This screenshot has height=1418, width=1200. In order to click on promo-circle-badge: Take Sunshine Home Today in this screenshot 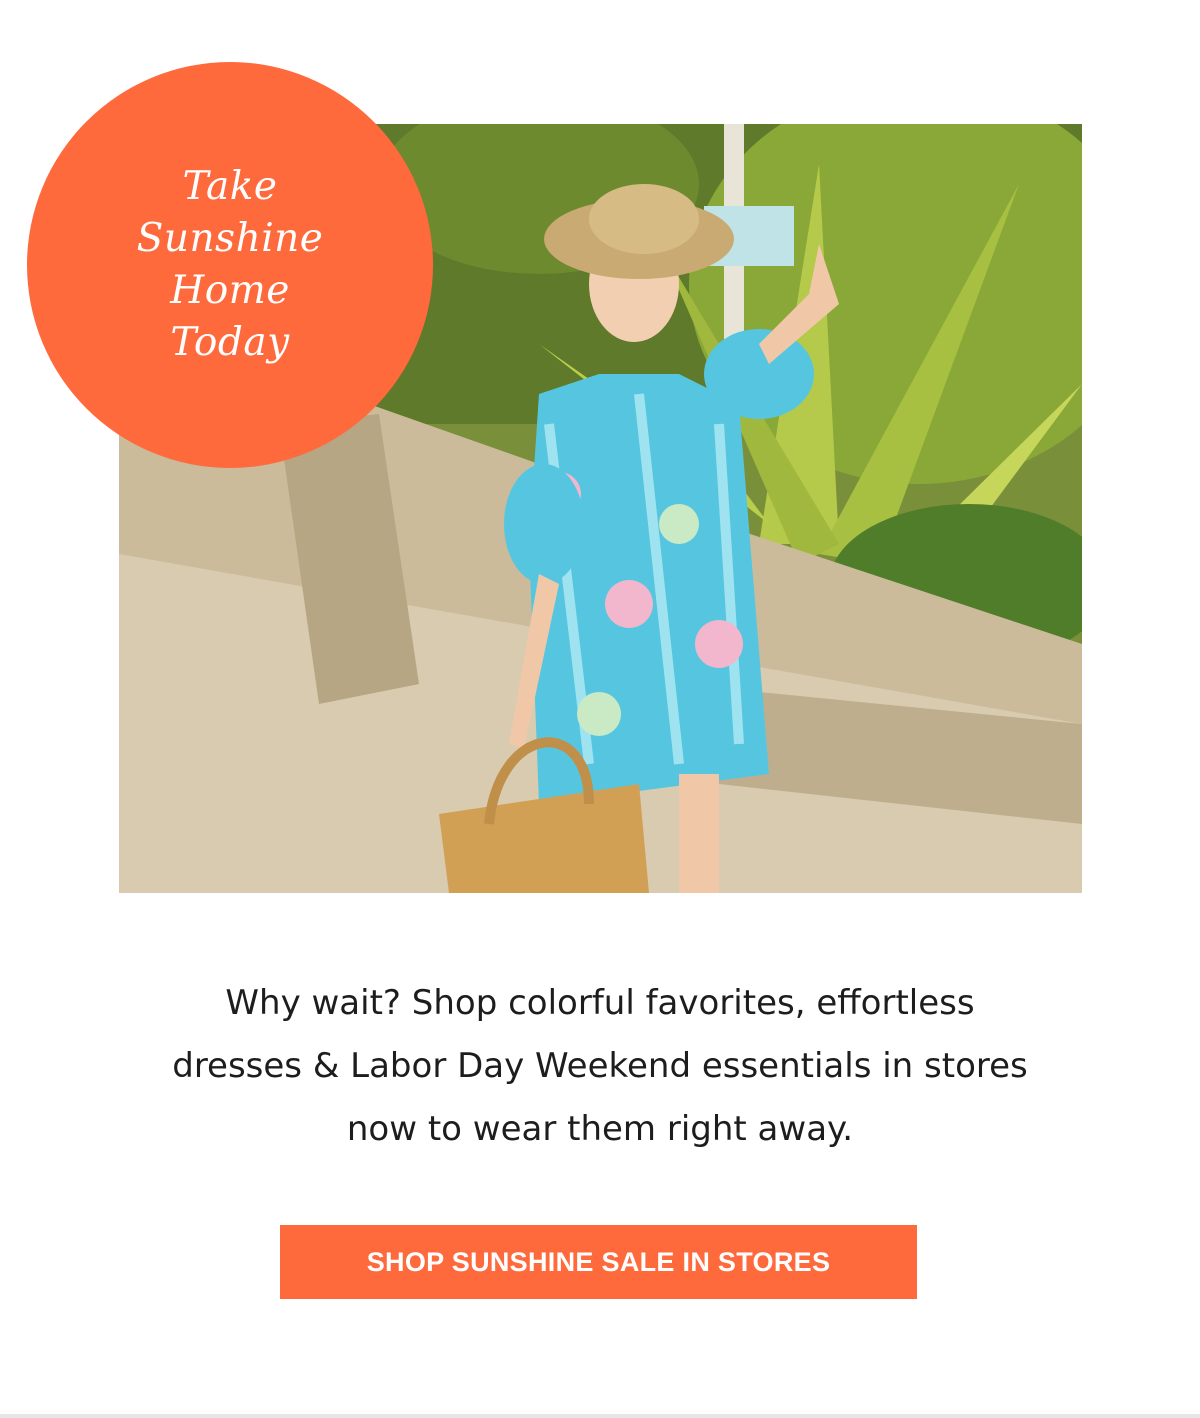, I will do `click(230, 265)`.